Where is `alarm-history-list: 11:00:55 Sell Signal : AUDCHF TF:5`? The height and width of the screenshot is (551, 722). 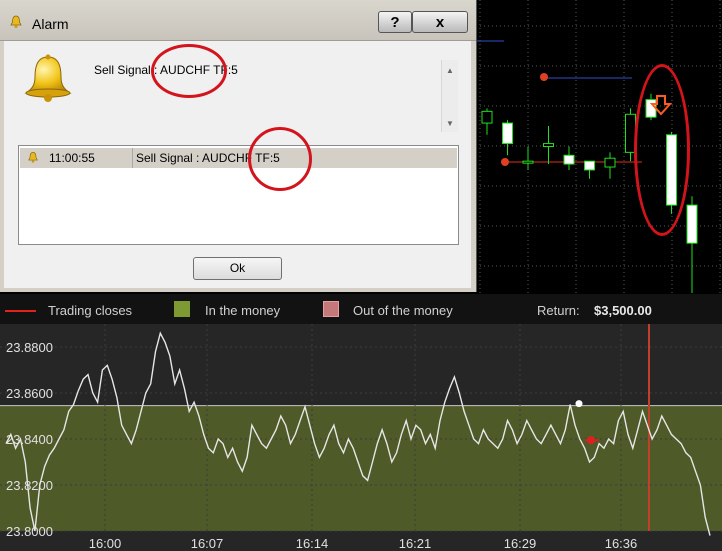
alarm-history-list: 11:00:55 Sell Signal : AUDCHF TF:5 is located at coordinates (238, 195).